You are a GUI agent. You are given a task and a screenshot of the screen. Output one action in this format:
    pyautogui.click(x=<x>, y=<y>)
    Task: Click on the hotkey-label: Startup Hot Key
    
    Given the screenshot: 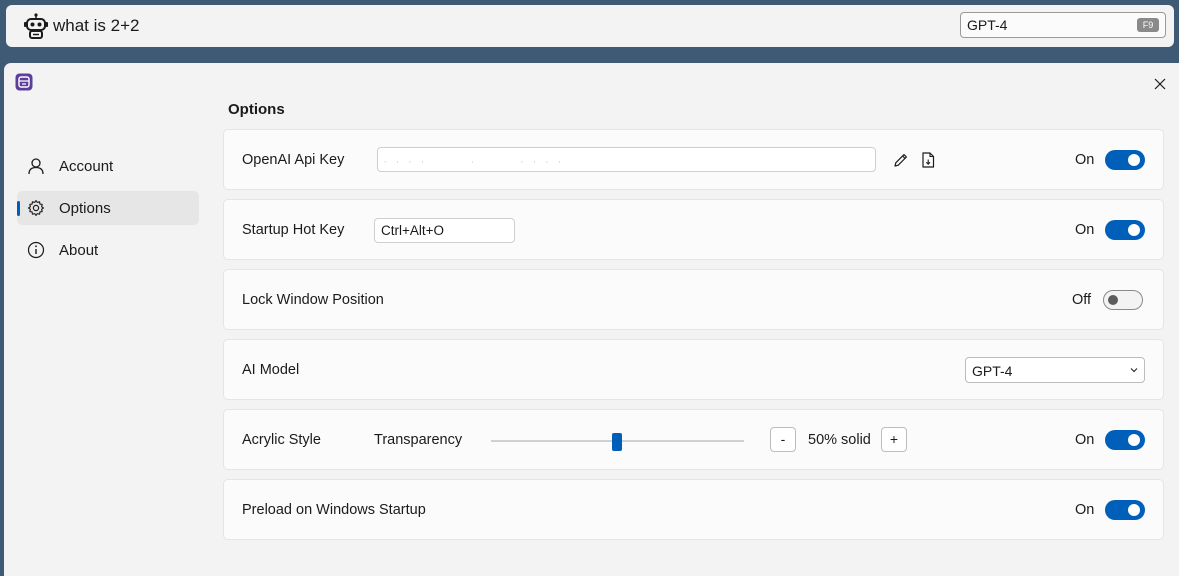 What is the action you would take?
    pyautogui.click(x=293, y=230)
    